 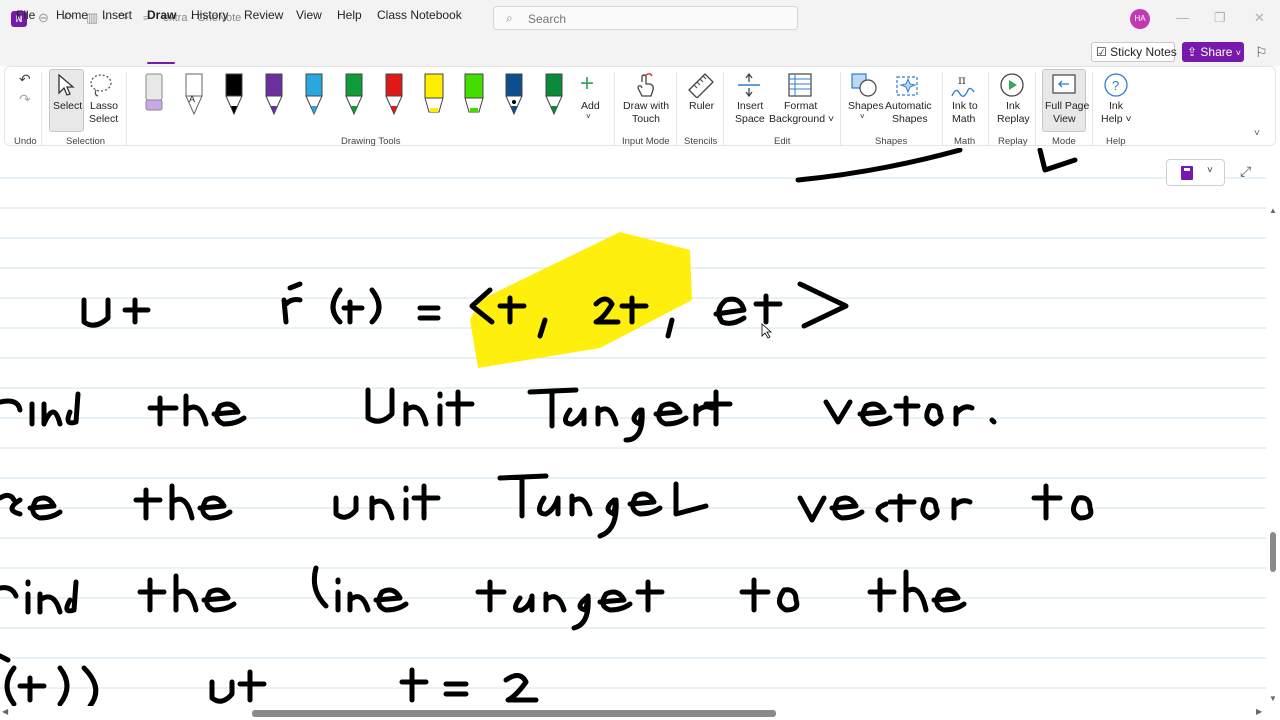 What do you see at coordinates (701, 106) in the screenshot?
I see `ruler-label: Ruler` at bounding box center [701, 106].